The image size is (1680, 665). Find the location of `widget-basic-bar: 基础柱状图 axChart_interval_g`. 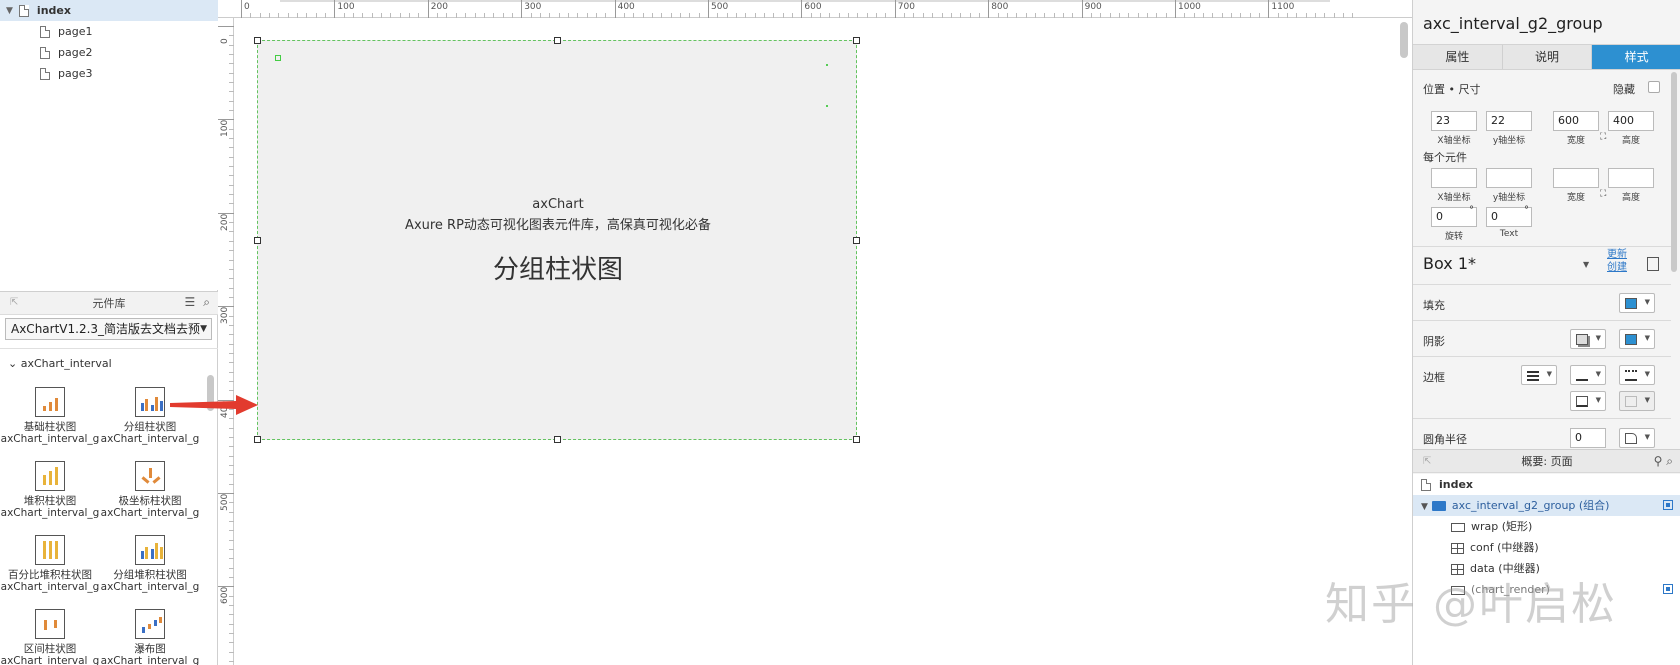

widget-basic-bar: 基础柱状图 axChart_interval_g is located at coordinates (50, 416).